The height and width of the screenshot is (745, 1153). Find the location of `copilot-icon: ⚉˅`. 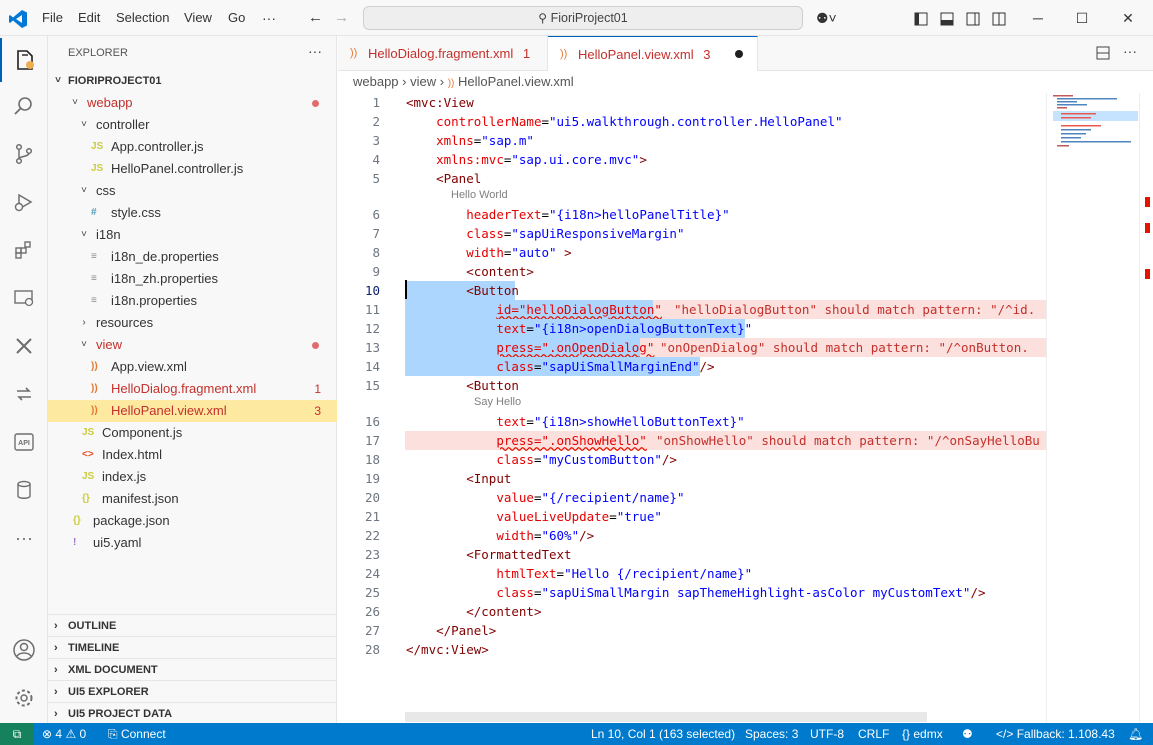

copilot-icon: ⚉˅ is located at coordinates (826, 18).